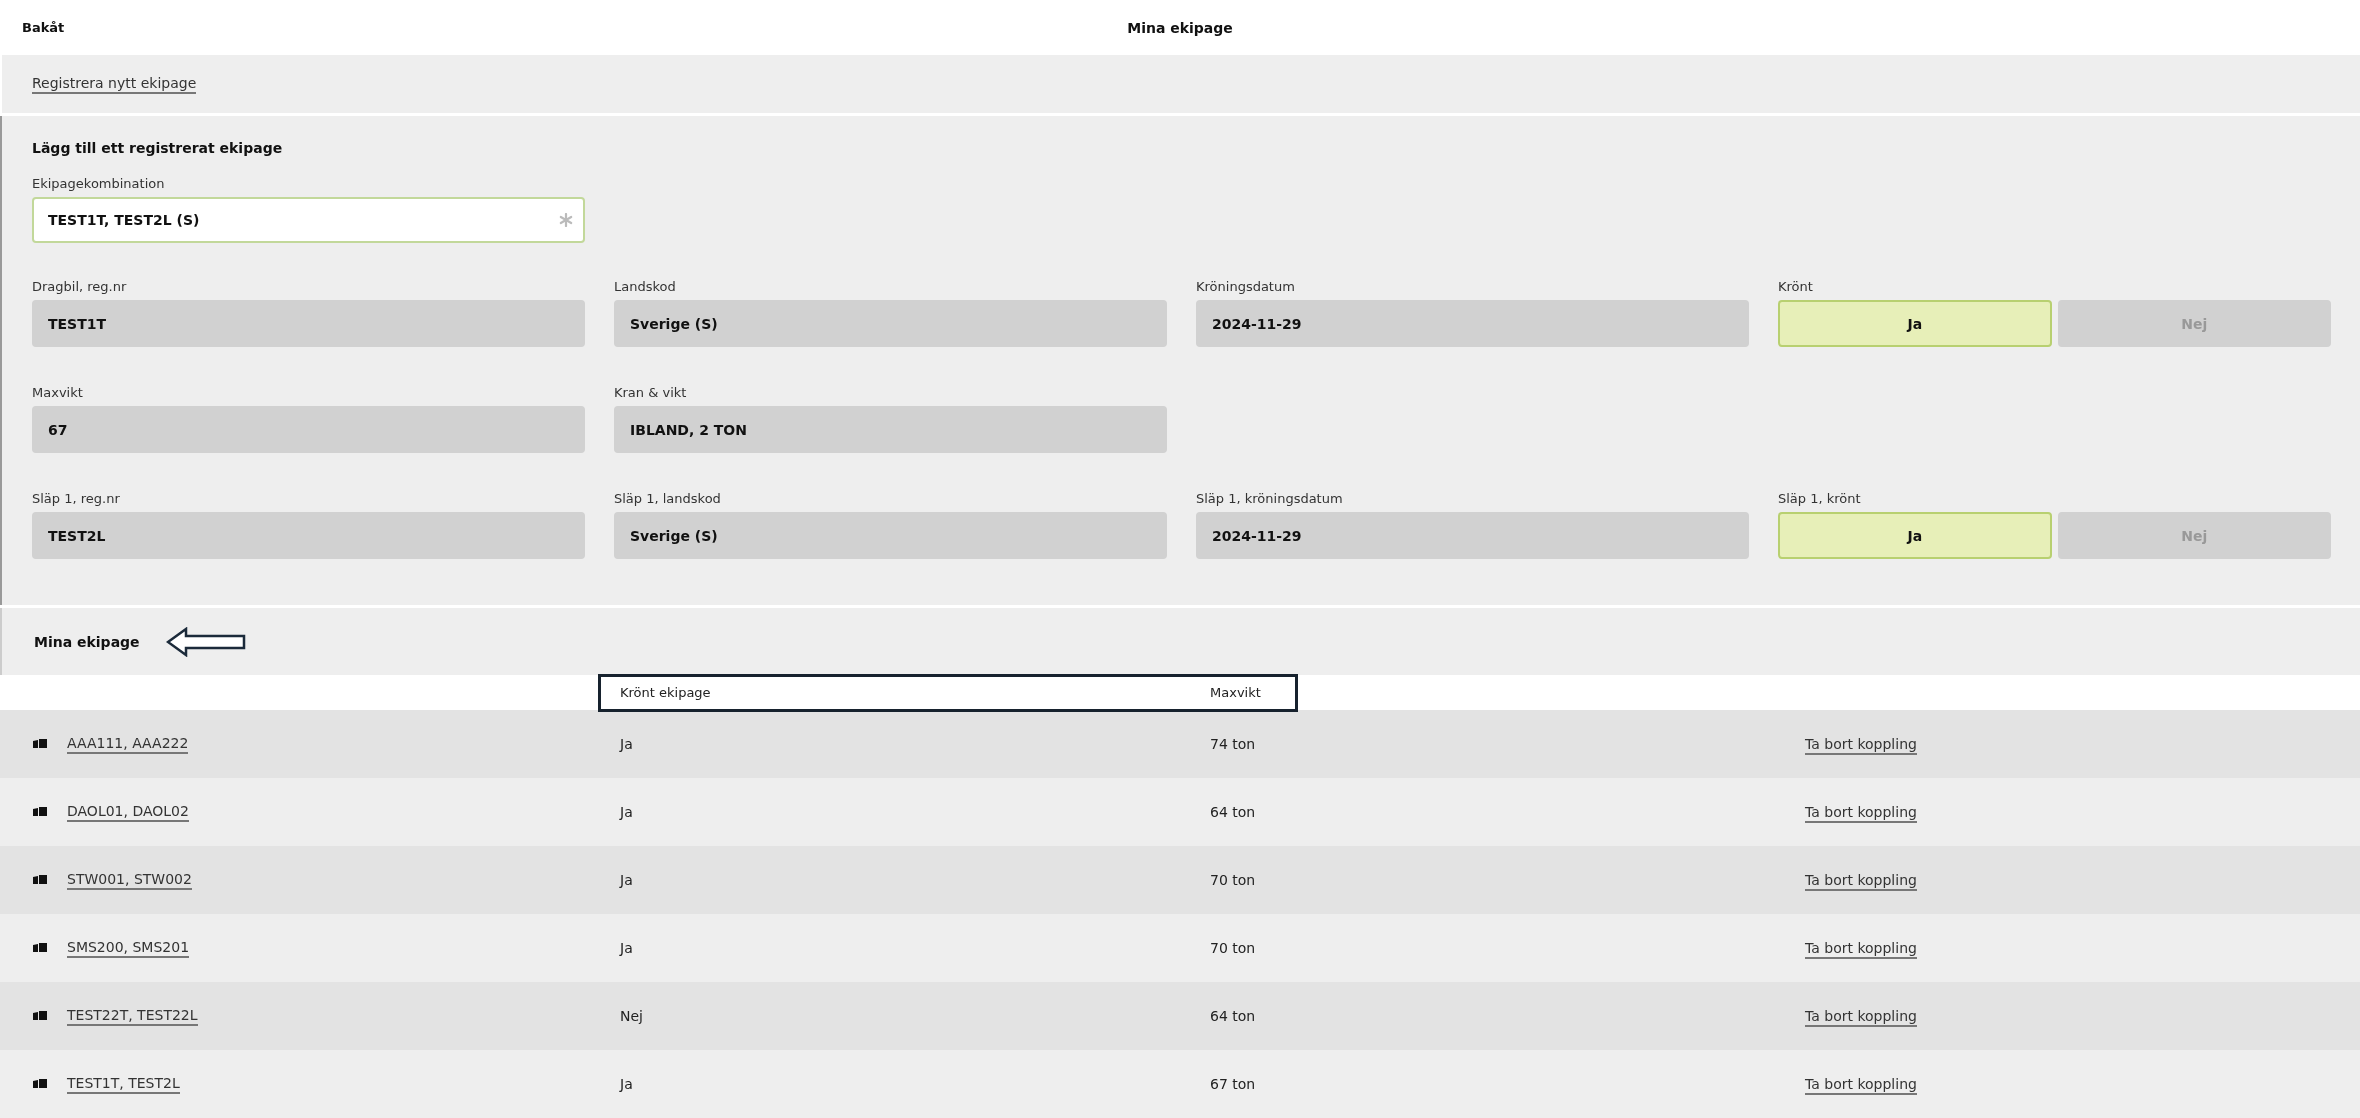 This screenshot has height=1118, width=2360. Describe the element at coordinates (76, 498) in the screenshot. I see `field-label: Släp 1, reg.nr` at that location.